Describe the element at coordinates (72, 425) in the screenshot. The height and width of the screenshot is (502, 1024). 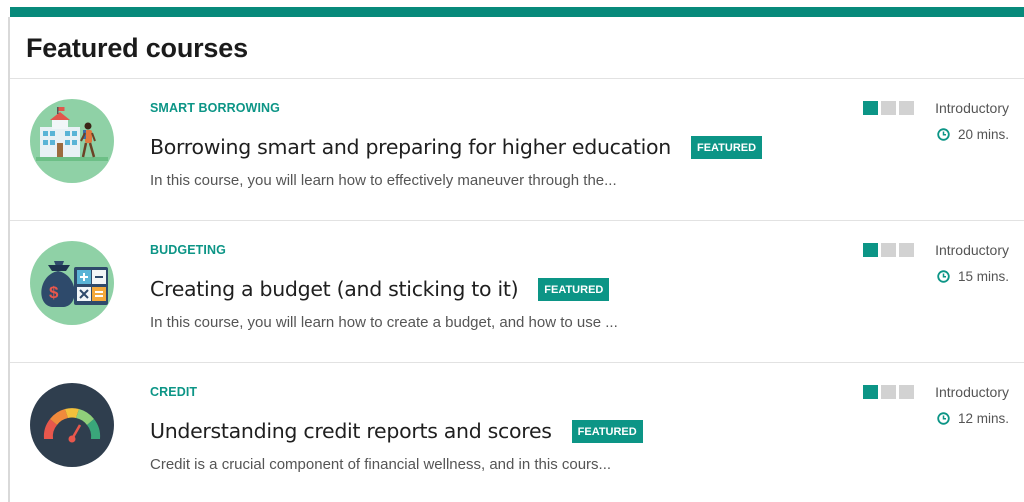
I see `credit-gauge-icon` at that location.